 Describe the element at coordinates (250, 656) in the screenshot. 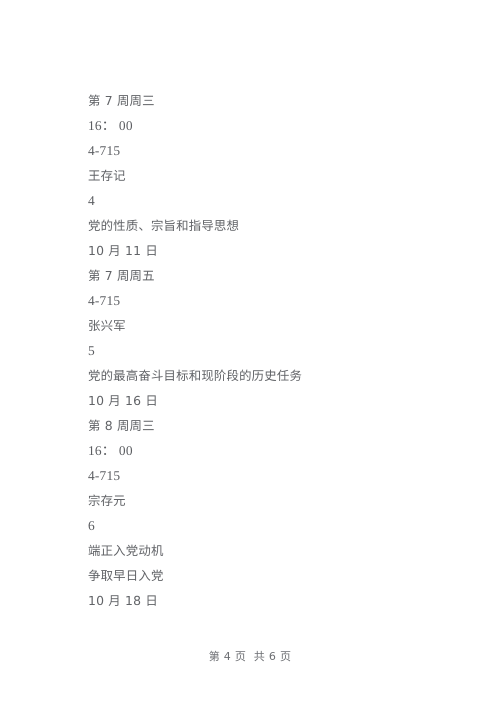

I see `page-footer: 第 4 页 共 6 页` at that location.